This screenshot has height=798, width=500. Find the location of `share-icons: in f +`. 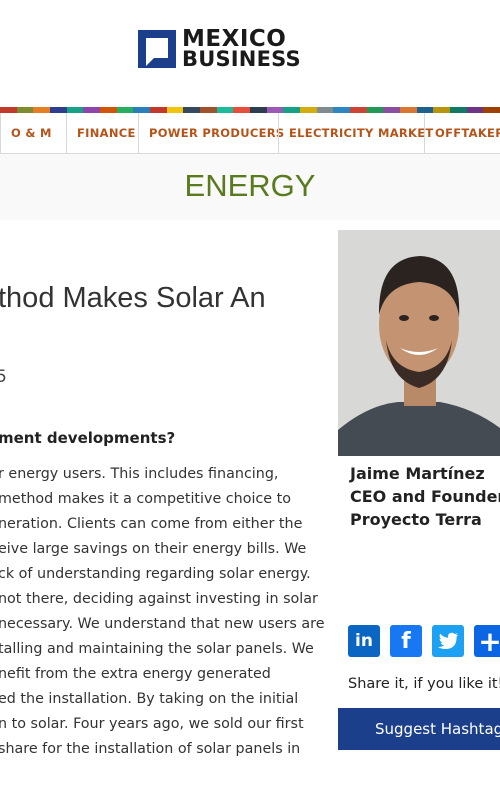

share-icons: in f + is located at coordinates (424, 641).